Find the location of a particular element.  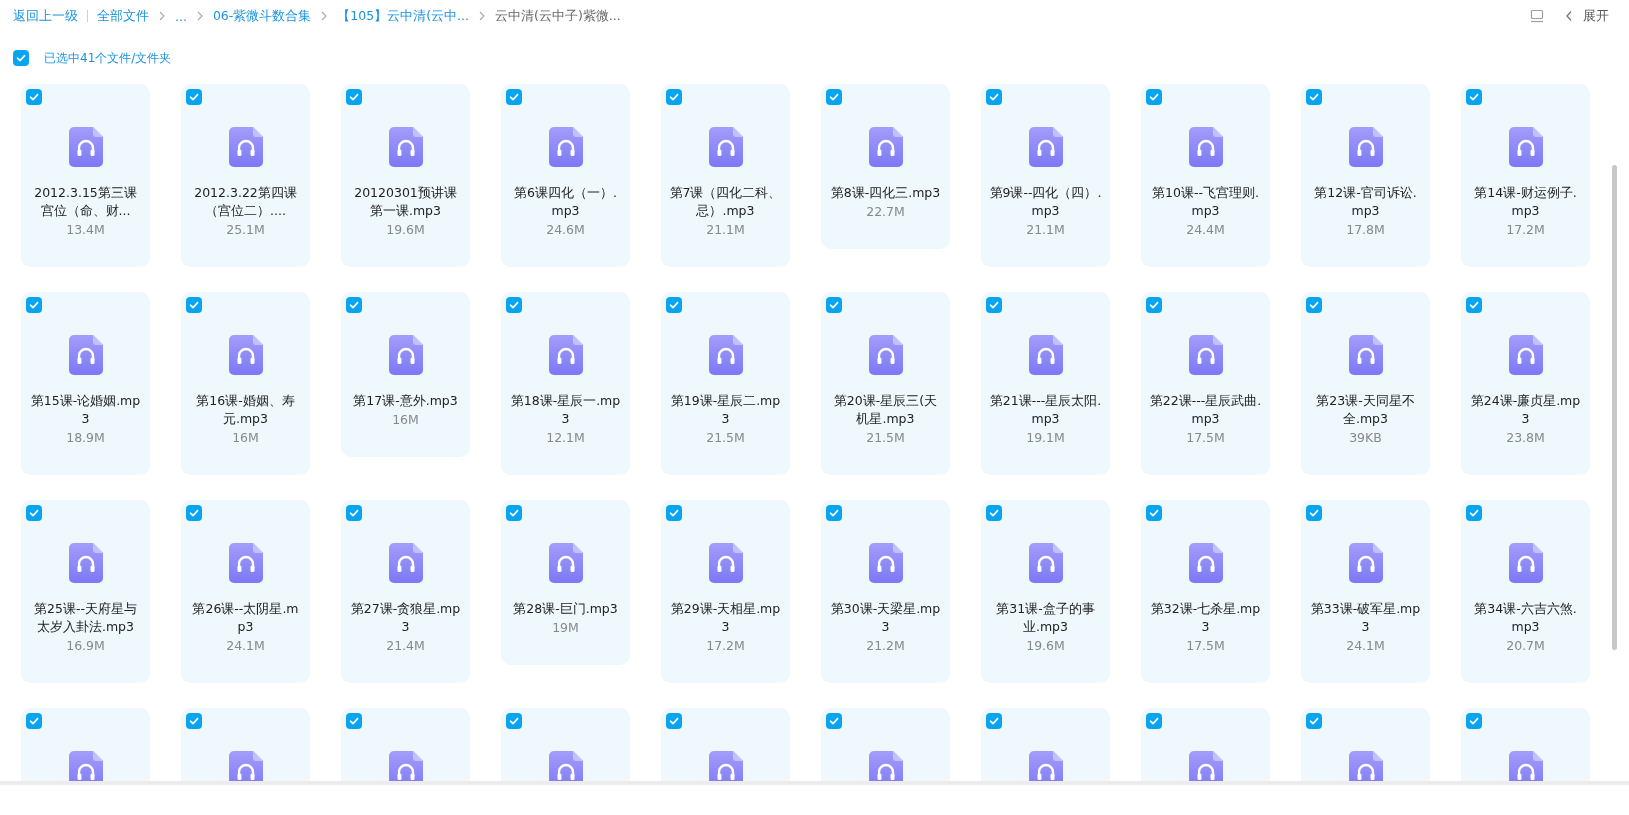

file-name: 第8课-四化三.mp3 is located at coordinates (885, 193).